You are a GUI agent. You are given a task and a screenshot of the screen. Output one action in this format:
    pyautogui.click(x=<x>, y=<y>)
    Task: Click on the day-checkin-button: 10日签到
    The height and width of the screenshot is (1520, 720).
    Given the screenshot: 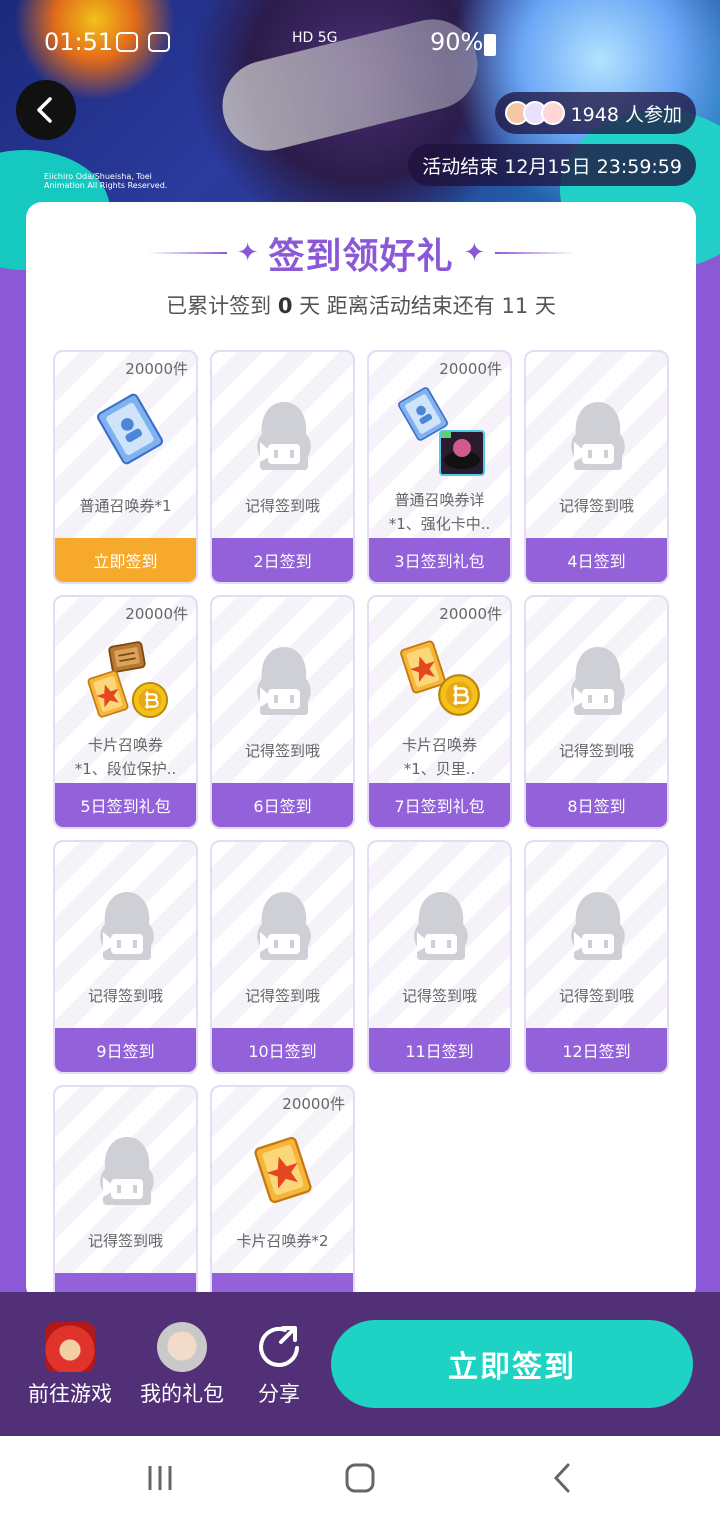 What is the action you would take?
    pyautogui.click(x=282, y=1050)
    